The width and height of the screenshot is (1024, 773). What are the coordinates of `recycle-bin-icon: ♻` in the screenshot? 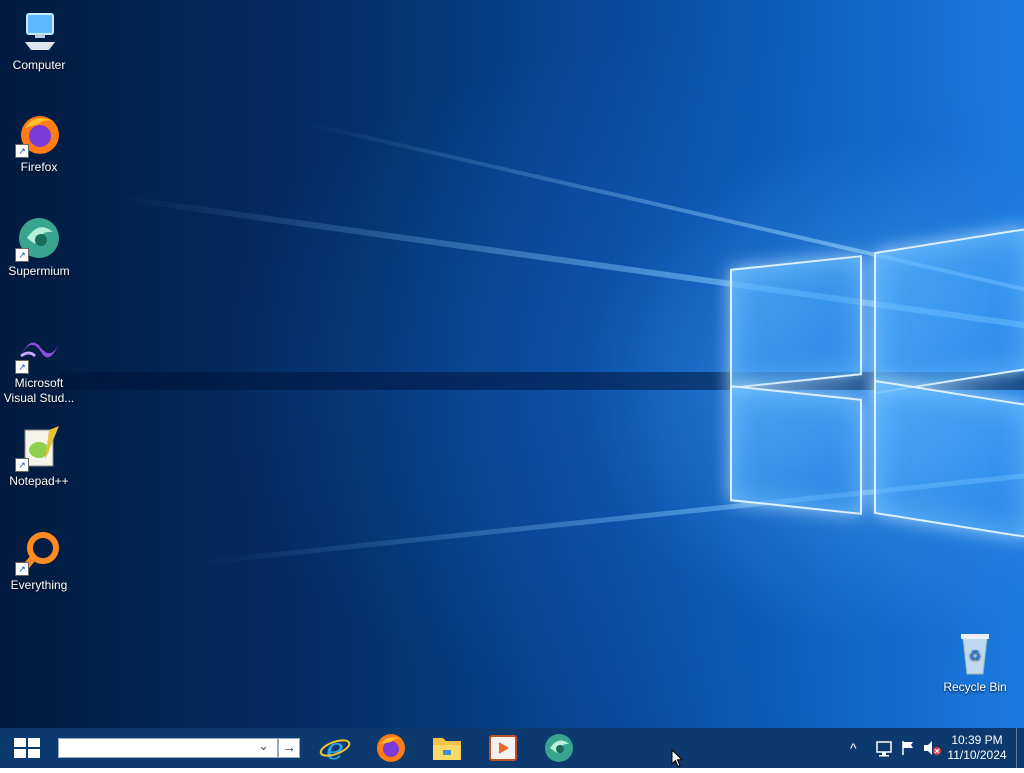 It's located at (975, 654).